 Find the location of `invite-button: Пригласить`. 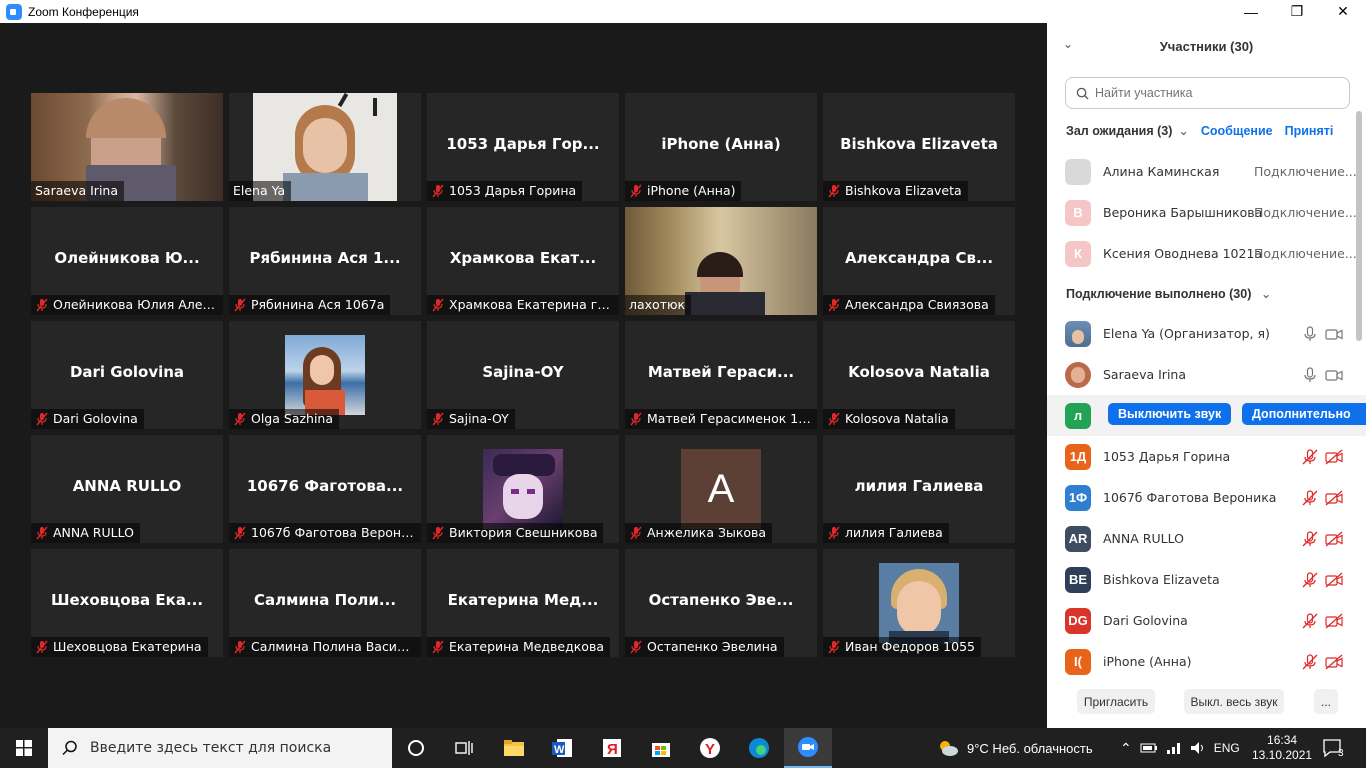

invite-button: Пригласить is located at coordinates (1116, 701).